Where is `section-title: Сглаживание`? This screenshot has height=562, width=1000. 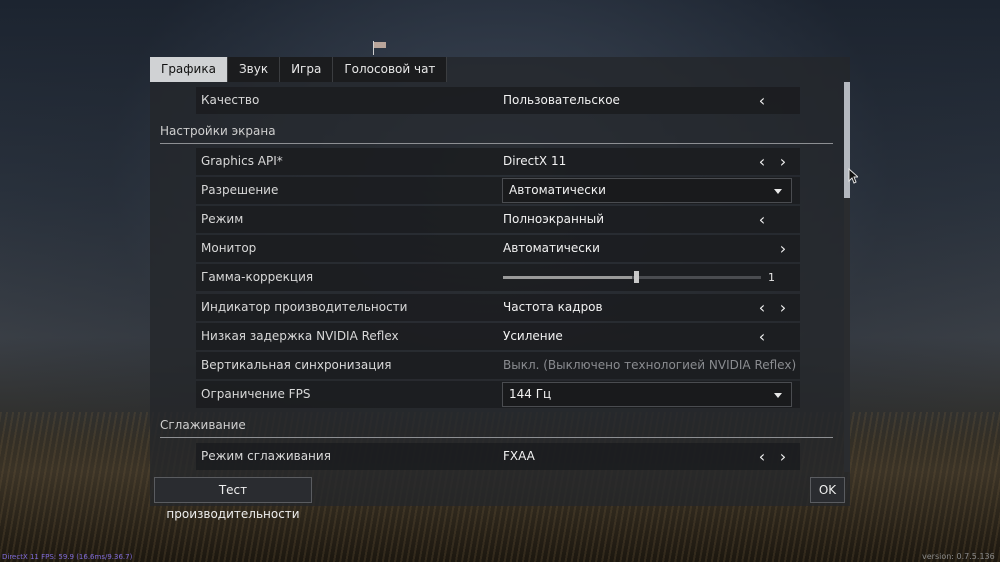 section-title: Сглаживание is located at coordinates (203, 425).